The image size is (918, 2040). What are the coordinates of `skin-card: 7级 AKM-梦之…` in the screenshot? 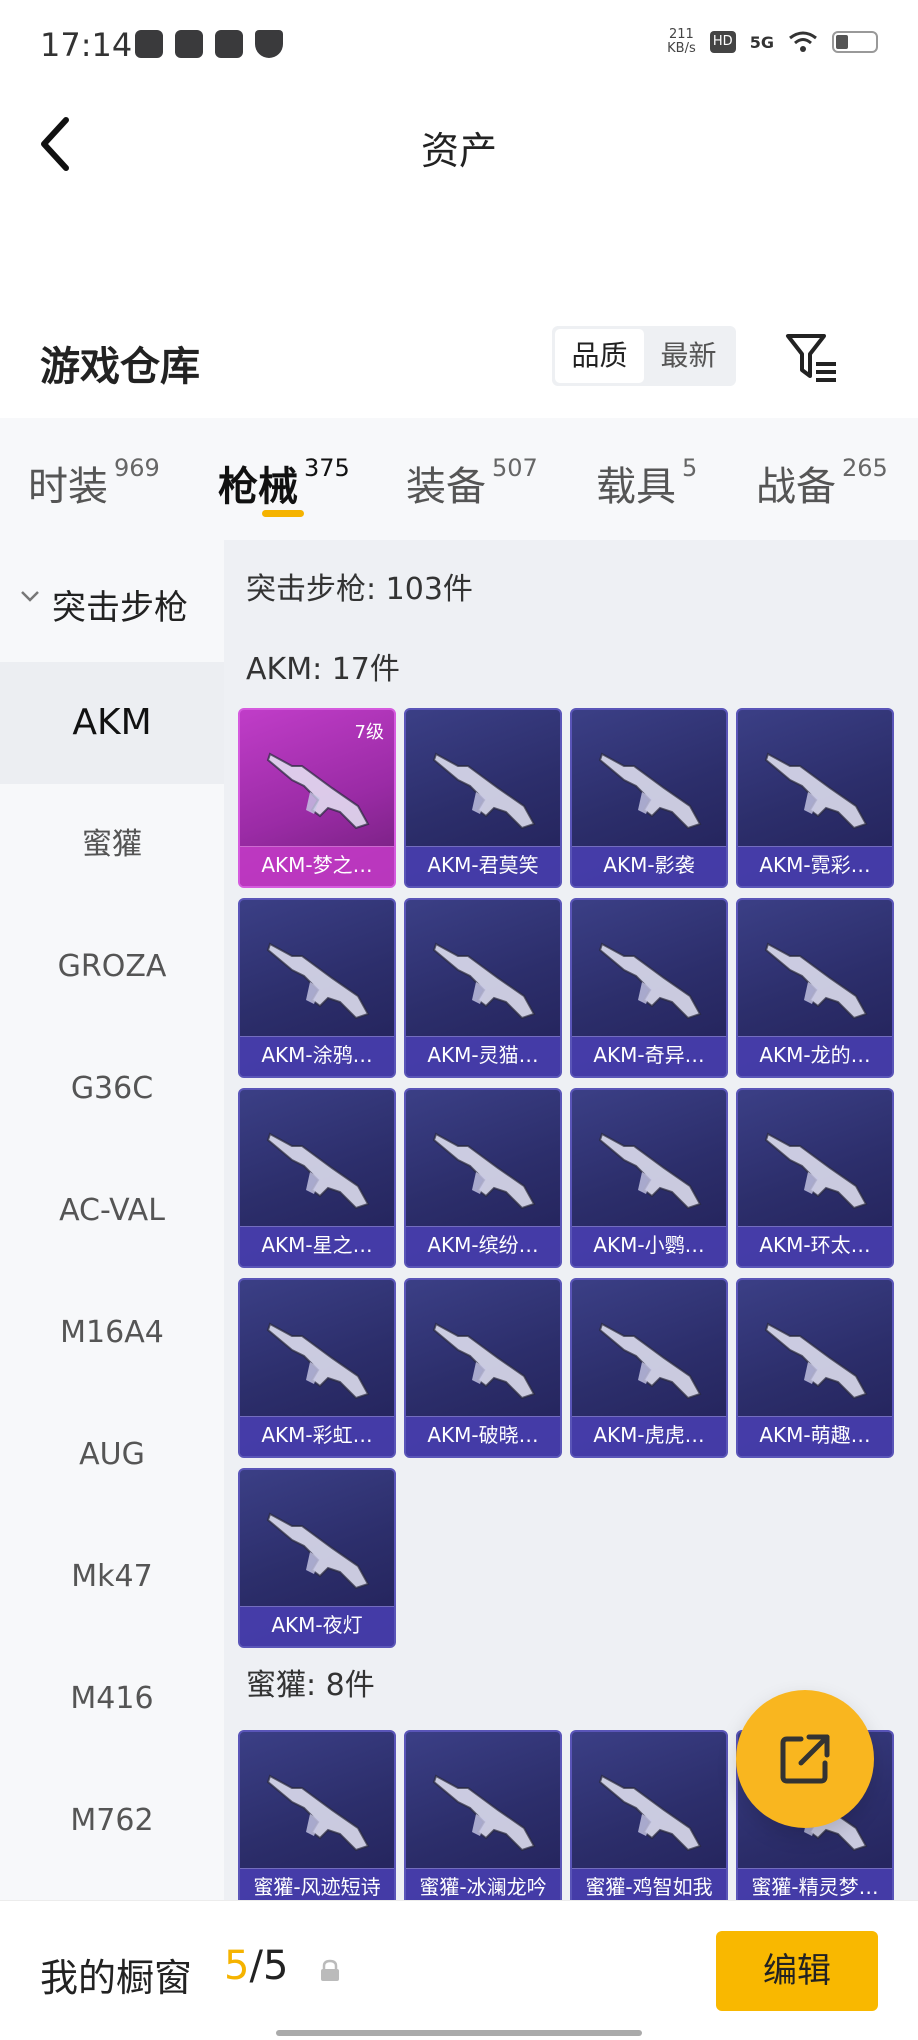 It's located at (317, 798).